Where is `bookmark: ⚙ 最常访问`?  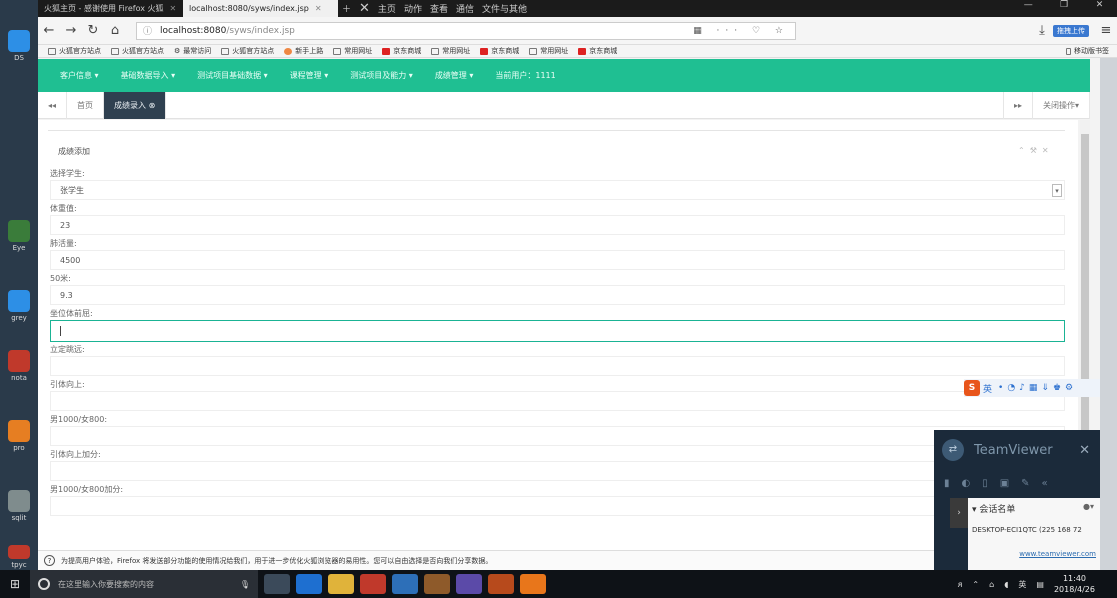
bookmark: ⚙ 最常访问 is located at coordinates (192, 51).